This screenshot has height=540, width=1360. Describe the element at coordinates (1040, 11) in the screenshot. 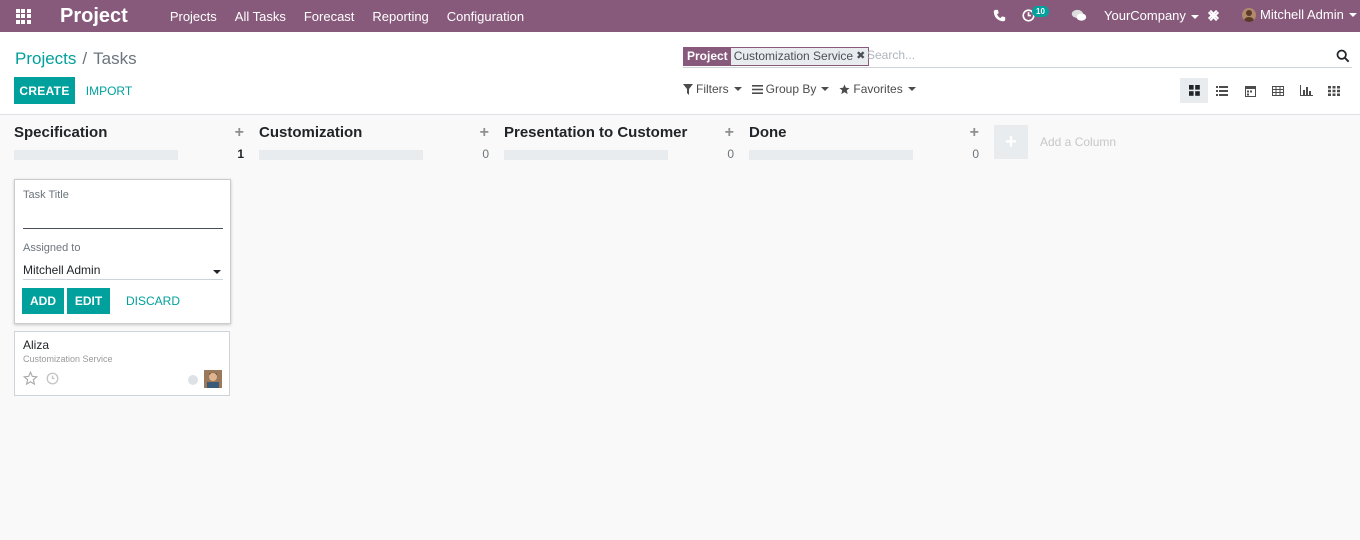

I see `activity-count-badge: 10` at that location.